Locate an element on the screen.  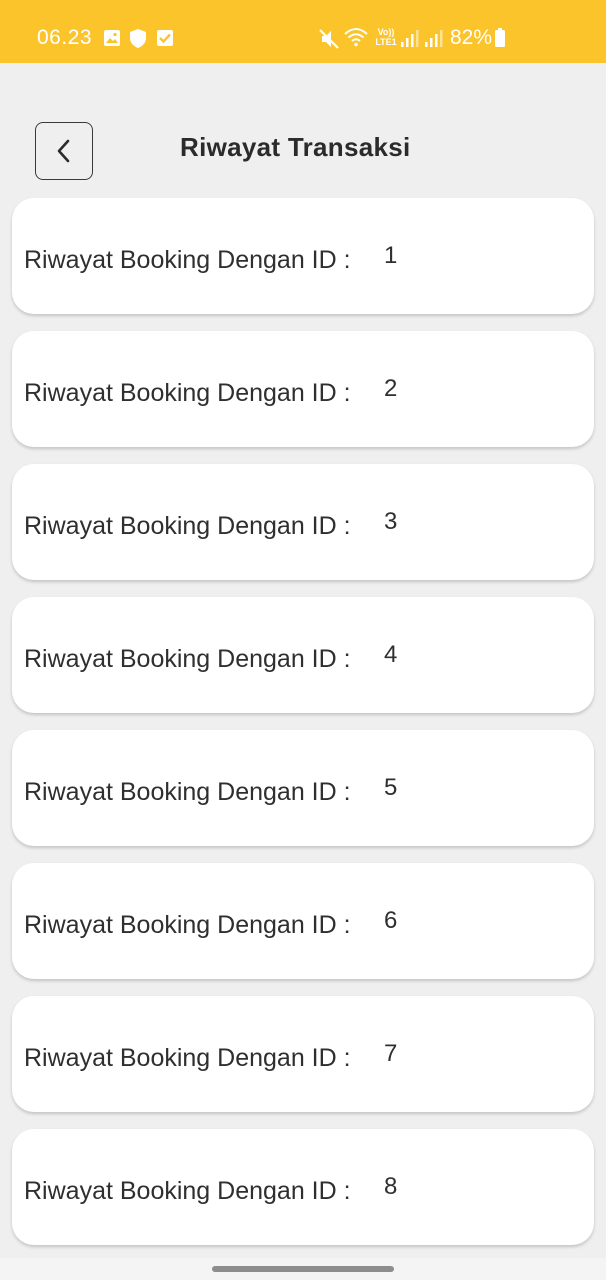
booking-card-2: Riwayat Booking Dengan ID : 2 is located at coordinates (303, 389).